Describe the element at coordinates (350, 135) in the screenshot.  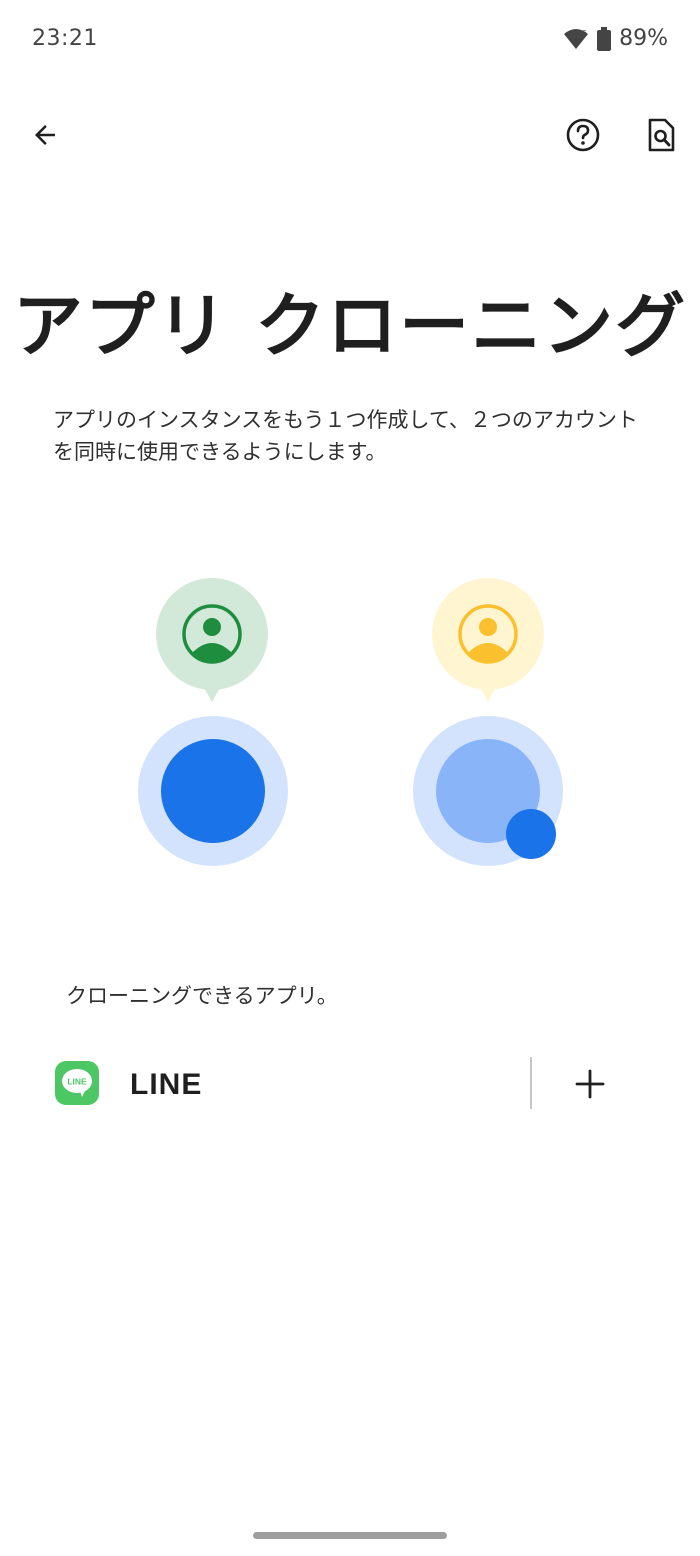
I see `app-bar` at that location.